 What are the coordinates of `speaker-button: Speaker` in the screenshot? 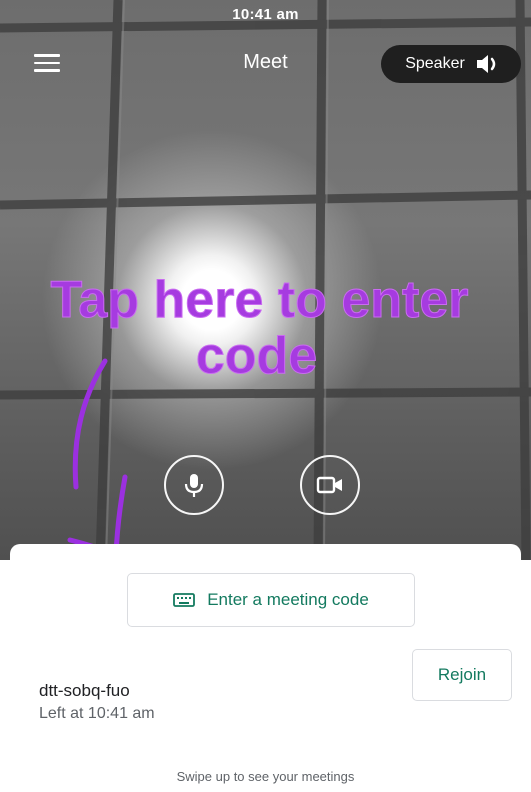 It's located at (451, 64).